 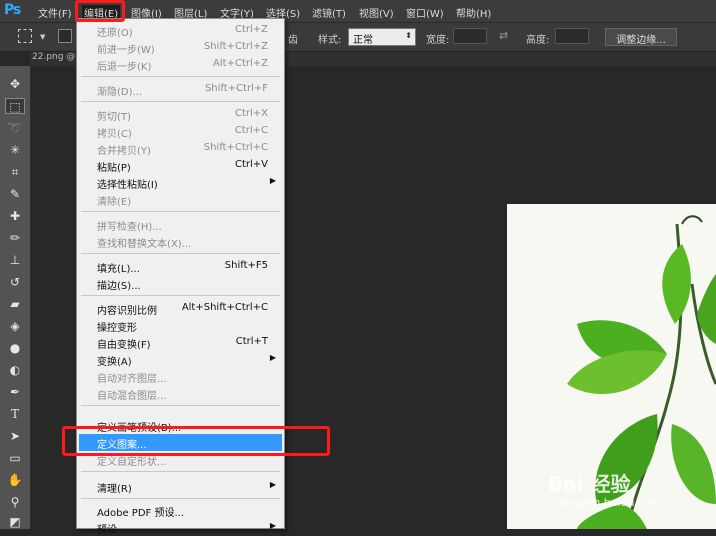 What do you see at coordinates (42, 37) in the screenshot?
I see `chevron-down-icon: ▼` at bounding box center [42, 37].